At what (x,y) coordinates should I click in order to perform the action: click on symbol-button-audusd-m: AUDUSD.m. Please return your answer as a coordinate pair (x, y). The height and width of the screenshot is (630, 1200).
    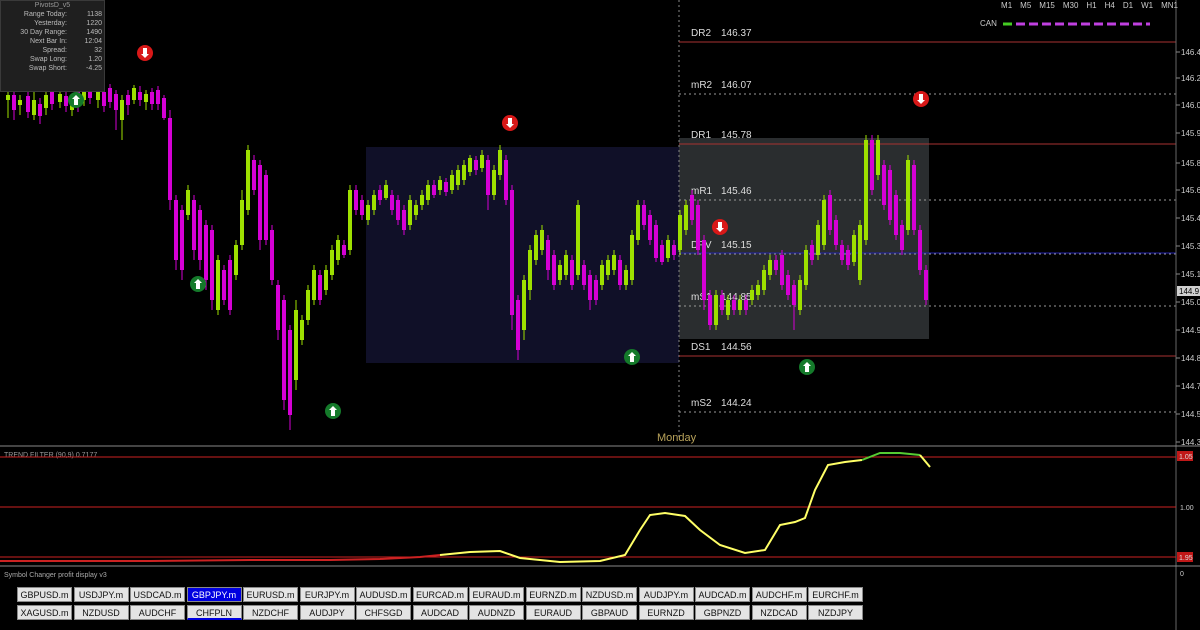
    Looking at the image, I should click on (383, 594).